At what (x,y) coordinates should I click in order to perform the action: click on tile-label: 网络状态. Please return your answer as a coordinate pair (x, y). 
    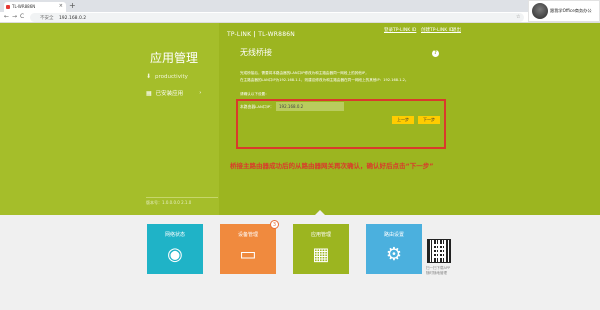
    Looking at the image, I should click on (174, 235).